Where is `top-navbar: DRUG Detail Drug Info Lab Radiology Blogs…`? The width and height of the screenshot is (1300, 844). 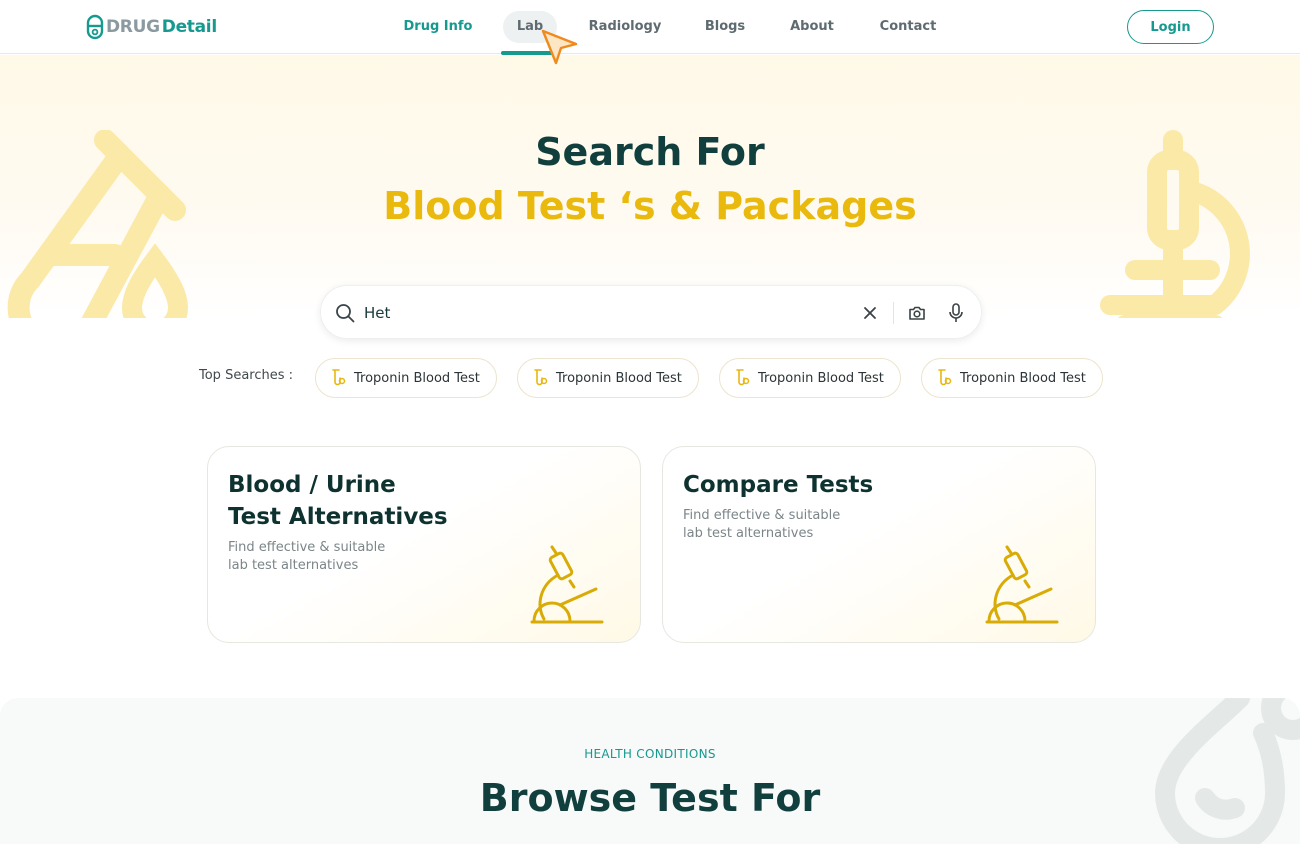 top-navbar: DRUG Detail Drug Info Lab Radiology Blogs… is located at coordinates (650, 27).